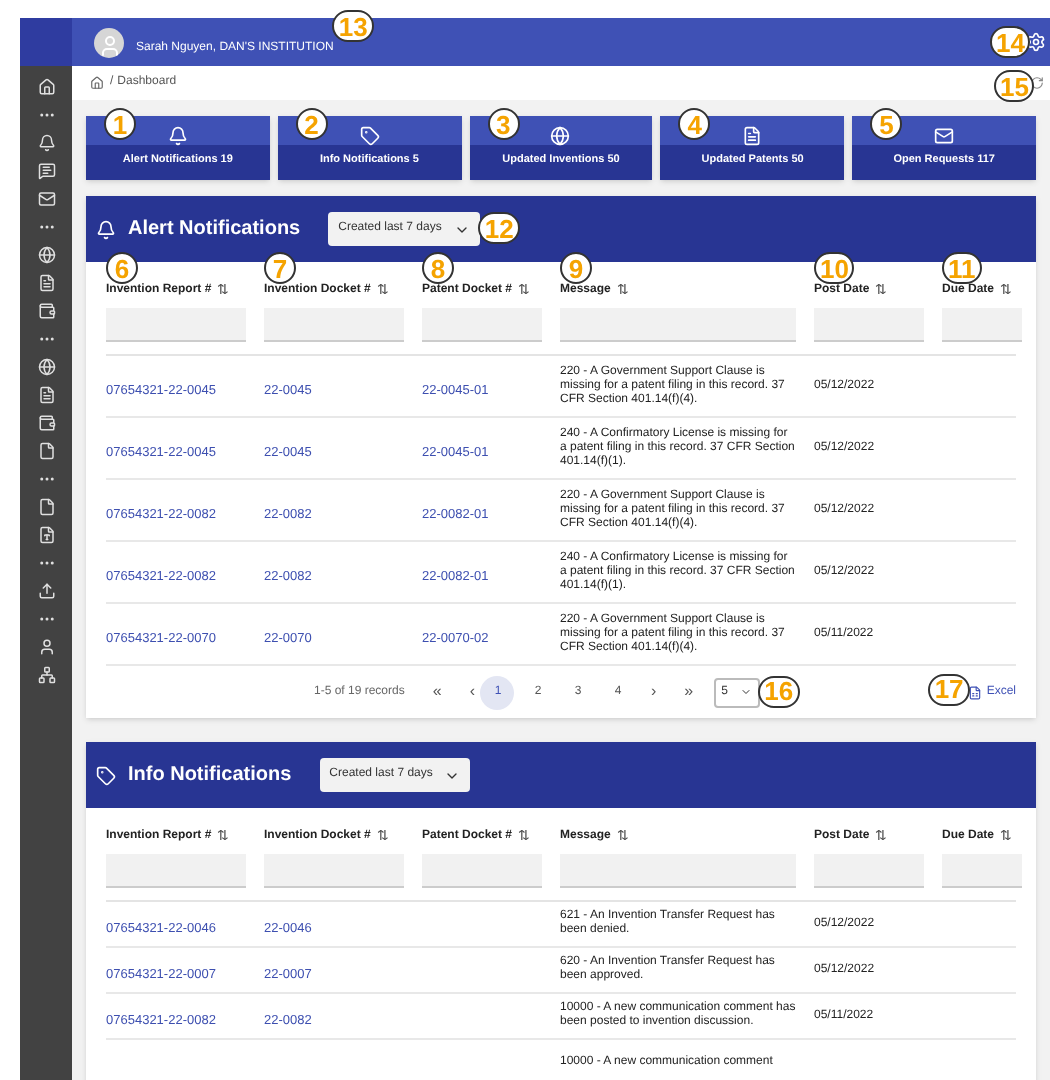 Image resolution: width=1050 pixels, height=1080 pixels. What do you see at coordinates (46, 199) in the screenshot?
I see `mail-icon` at bounding box center [46, 199].